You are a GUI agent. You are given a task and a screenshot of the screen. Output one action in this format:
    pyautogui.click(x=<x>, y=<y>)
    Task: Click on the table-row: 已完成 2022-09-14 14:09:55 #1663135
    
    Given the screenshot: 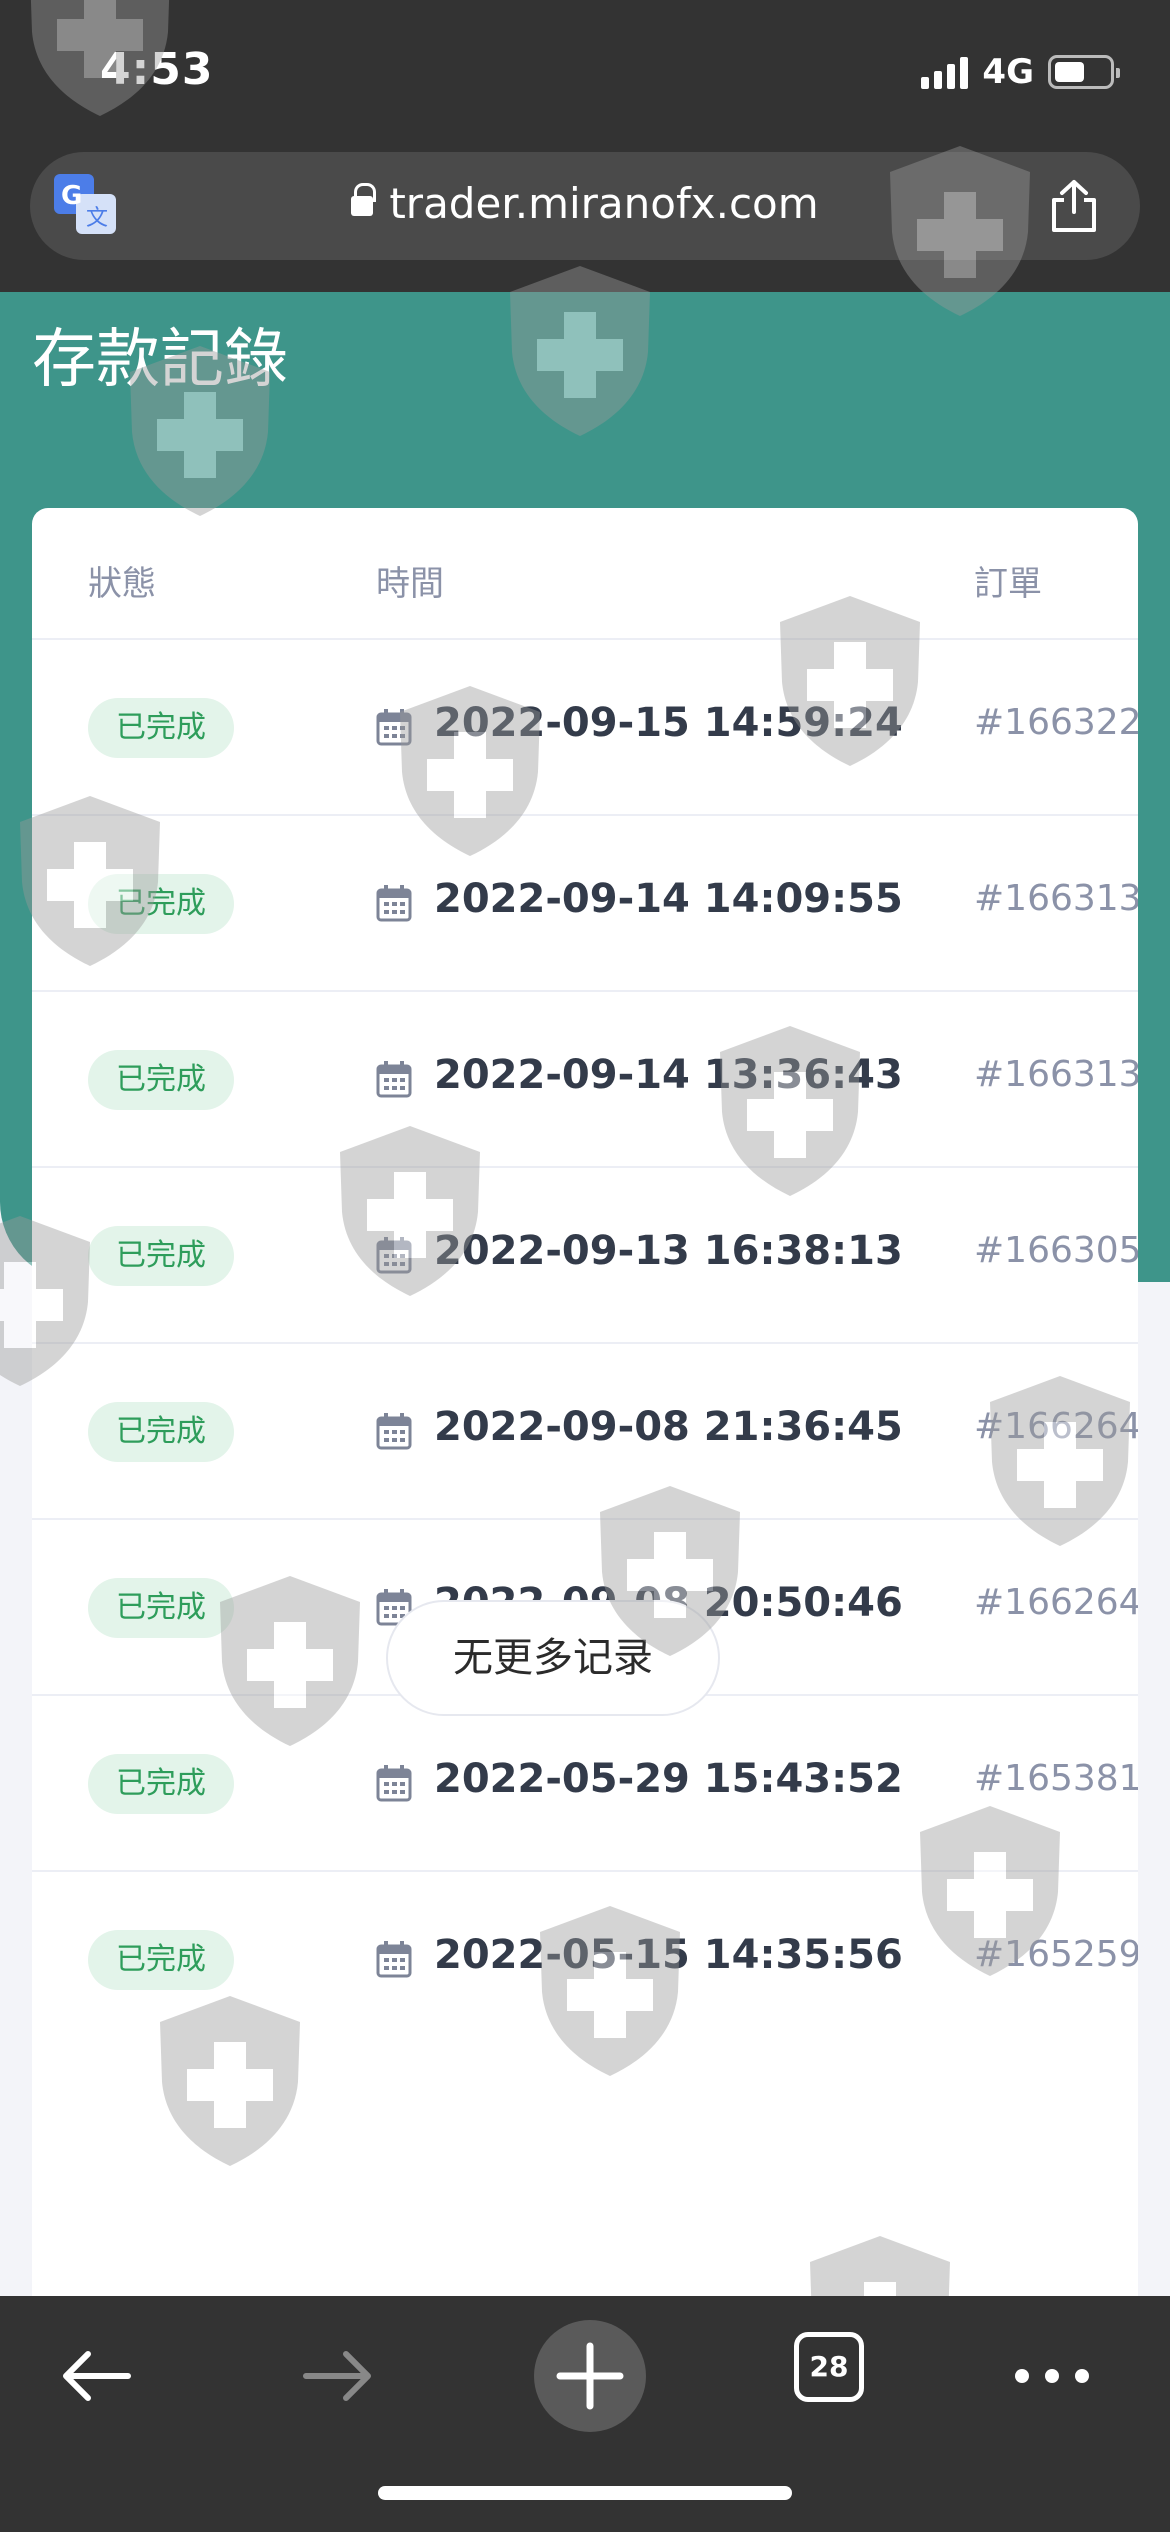 What is the action you would take?
    pyautogui.click(x=585, y=904)
    